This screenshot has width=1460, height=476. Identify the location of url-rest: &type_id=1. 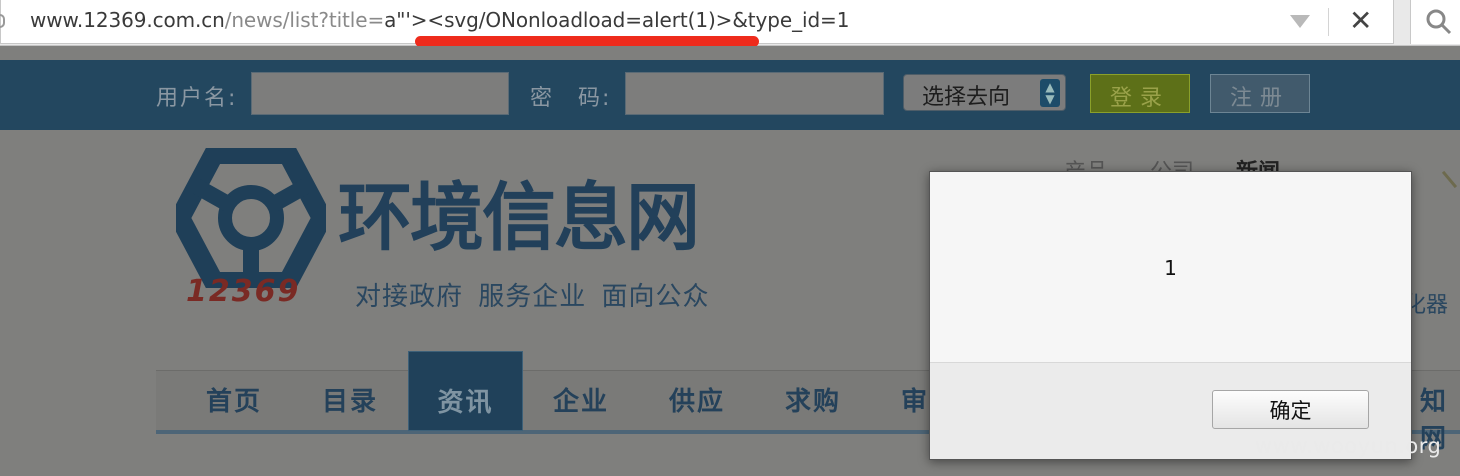
(791, 20).